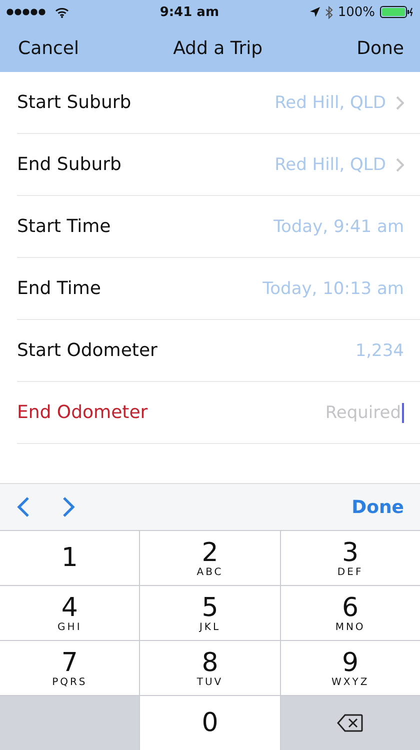 The height and width of the screenshot is (750, 420). I want to click on field-label: Start Time, so click(64, 226).